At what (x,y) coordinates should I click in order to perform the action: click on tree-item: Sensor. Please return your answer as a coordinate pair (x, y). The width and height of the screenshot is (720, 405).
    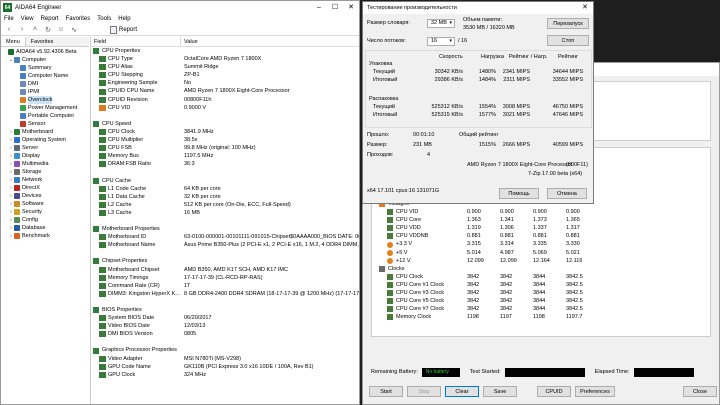
    Looking at the image, I should click on (45, 124).